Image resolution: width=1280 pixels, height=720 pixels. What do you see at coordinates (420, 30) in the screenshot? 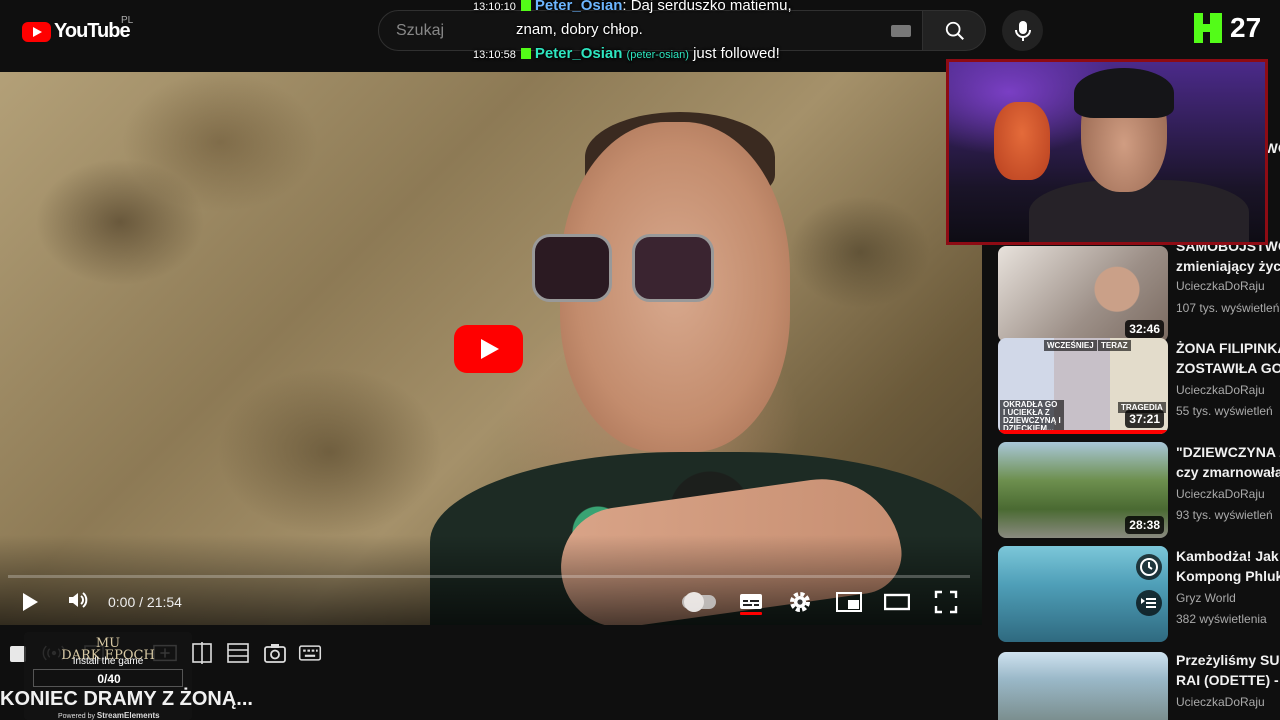
I see `search-placeholder: Szukaj` at bounding box center [420, 30].